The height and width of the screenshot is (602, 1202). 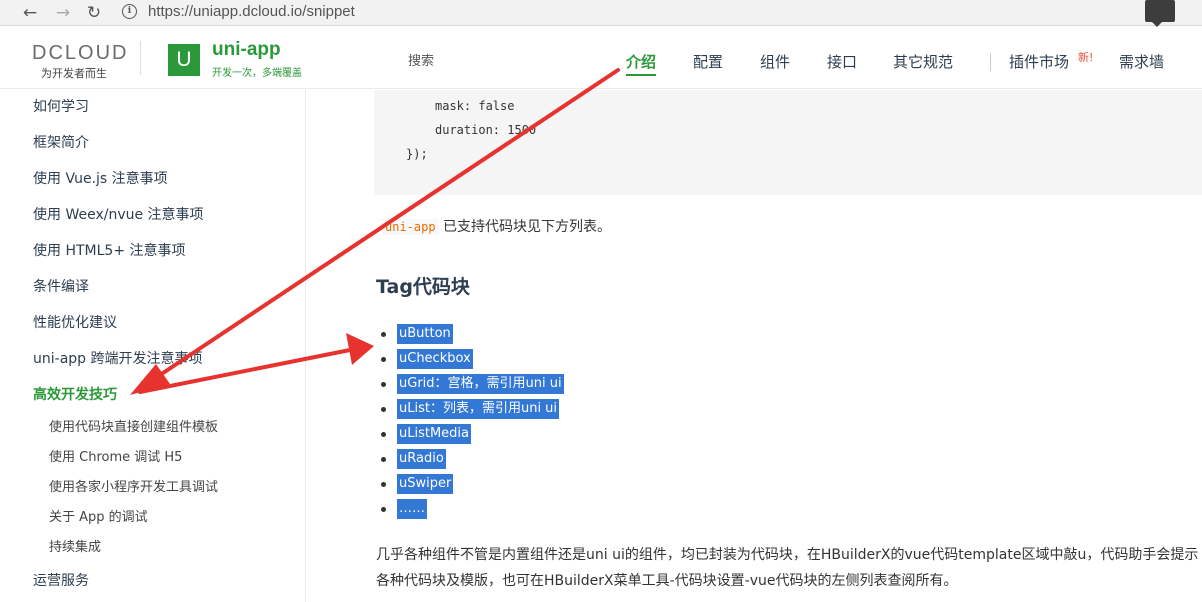 I want to click on dcloud-slogan: 为开发者而生, so click(x=74, y=73).